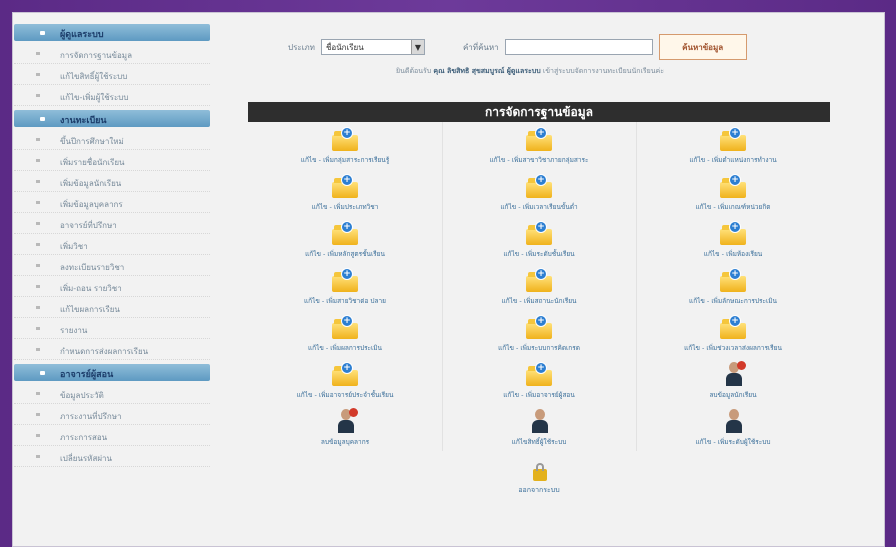 The image size is (896, 547). Describe the element at coordinates (112, 265) in the screenshot. I see `sidebar-item: ลงทะเบียนรายวิชา` at that location.